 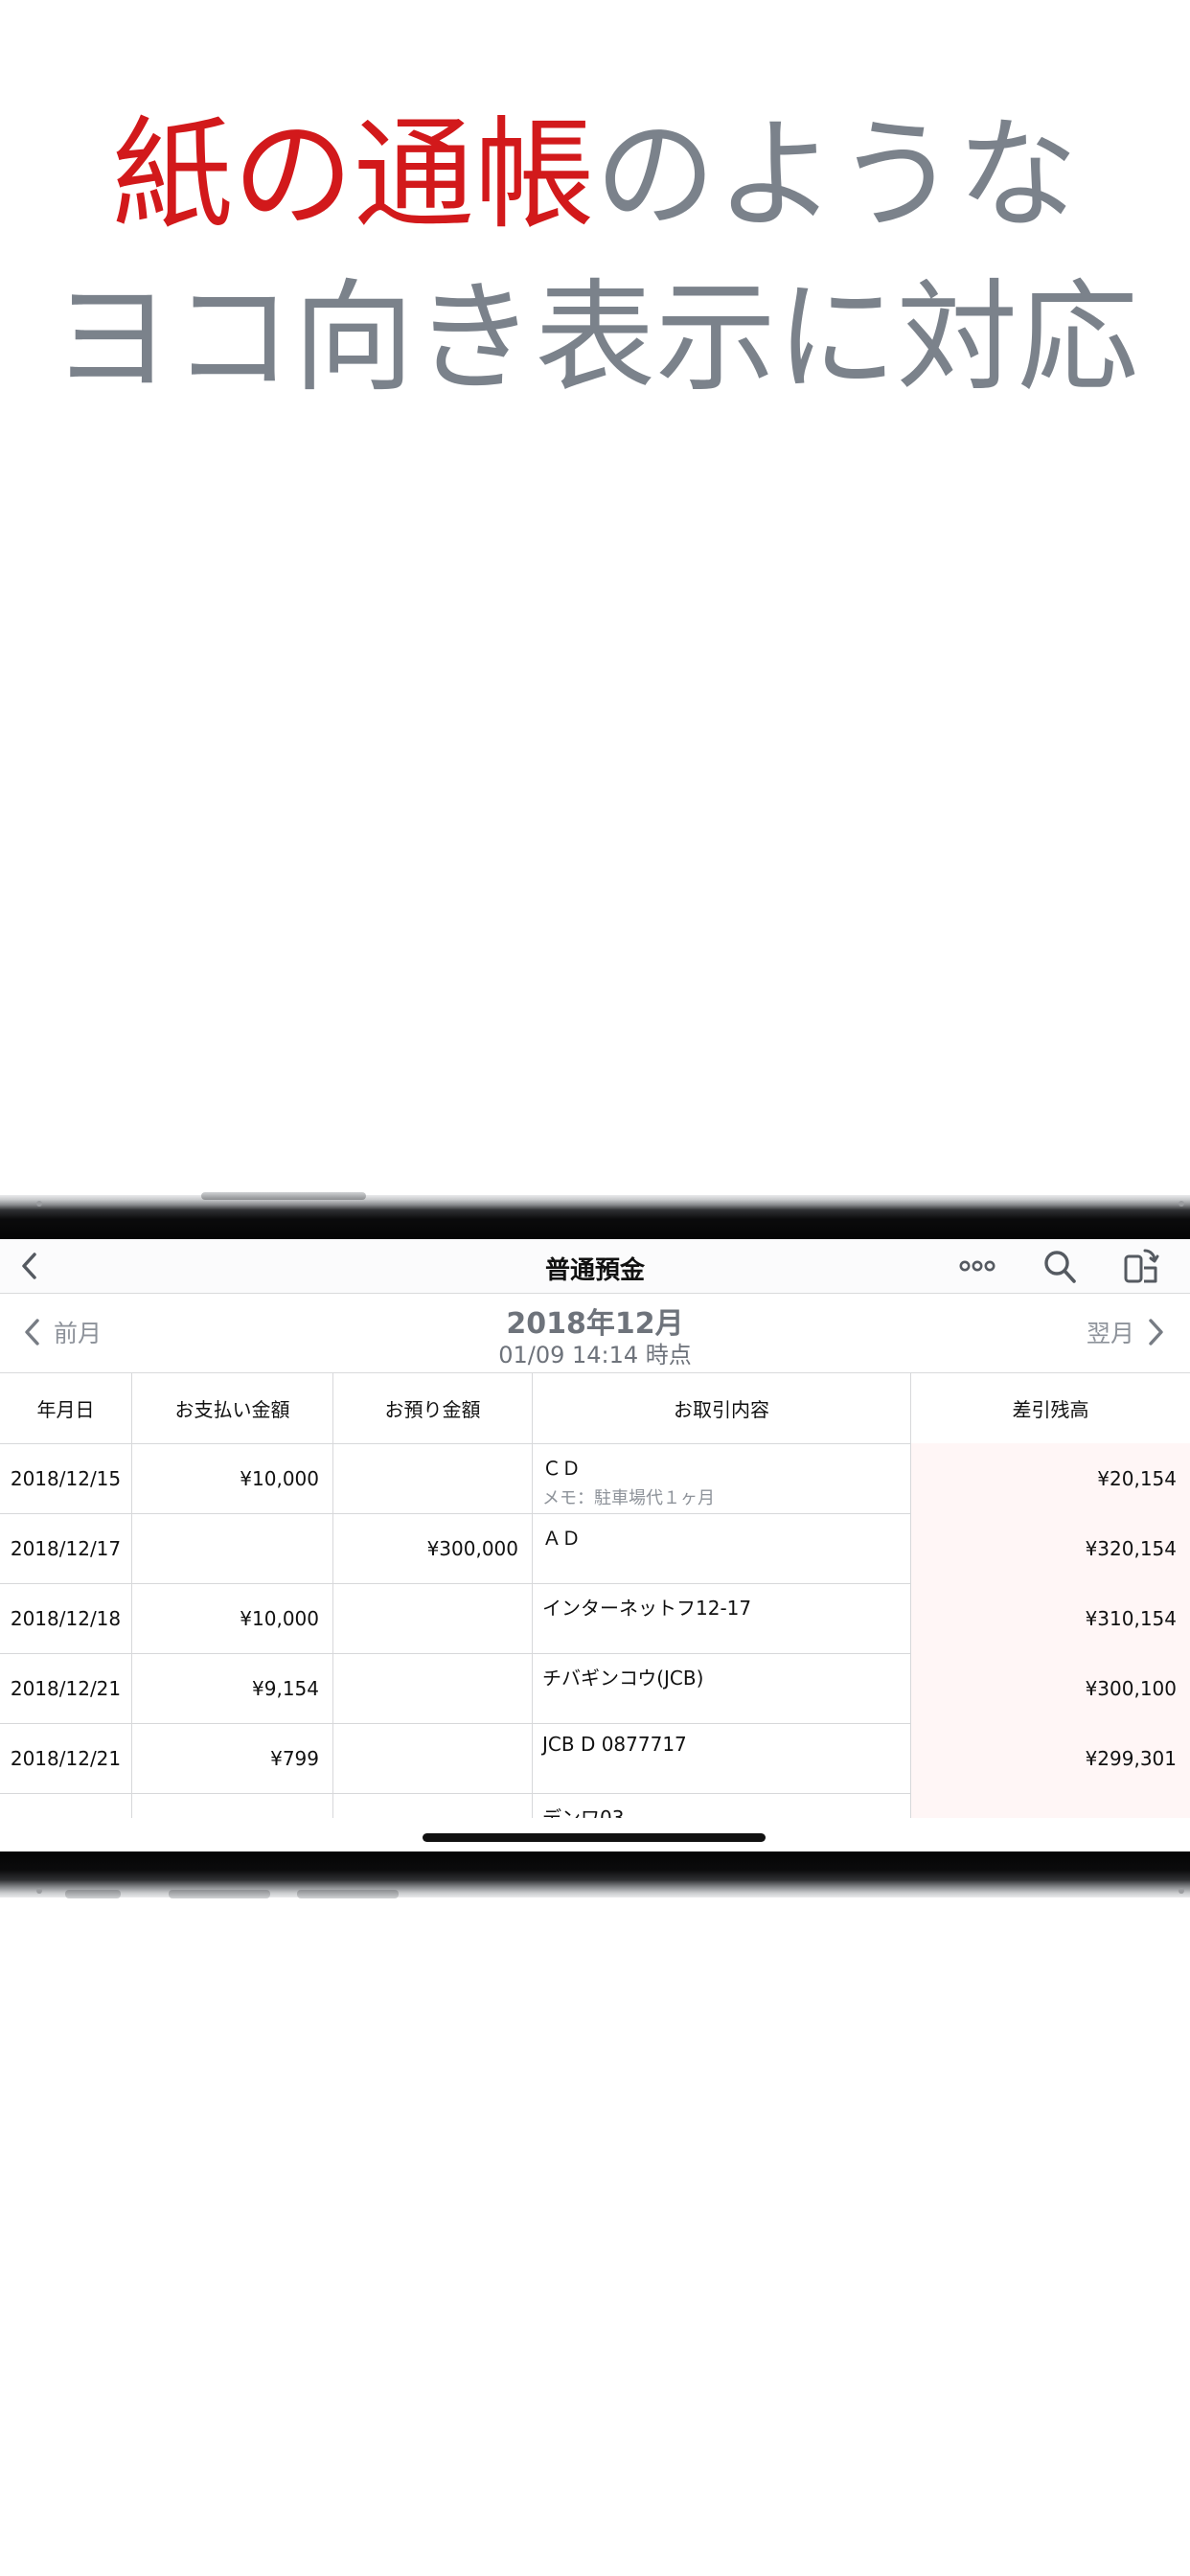 I want to click on table-row: 2018/12/17 ¥300,000 ＡＤ ¥320,154, so click(x=595, y=1548).